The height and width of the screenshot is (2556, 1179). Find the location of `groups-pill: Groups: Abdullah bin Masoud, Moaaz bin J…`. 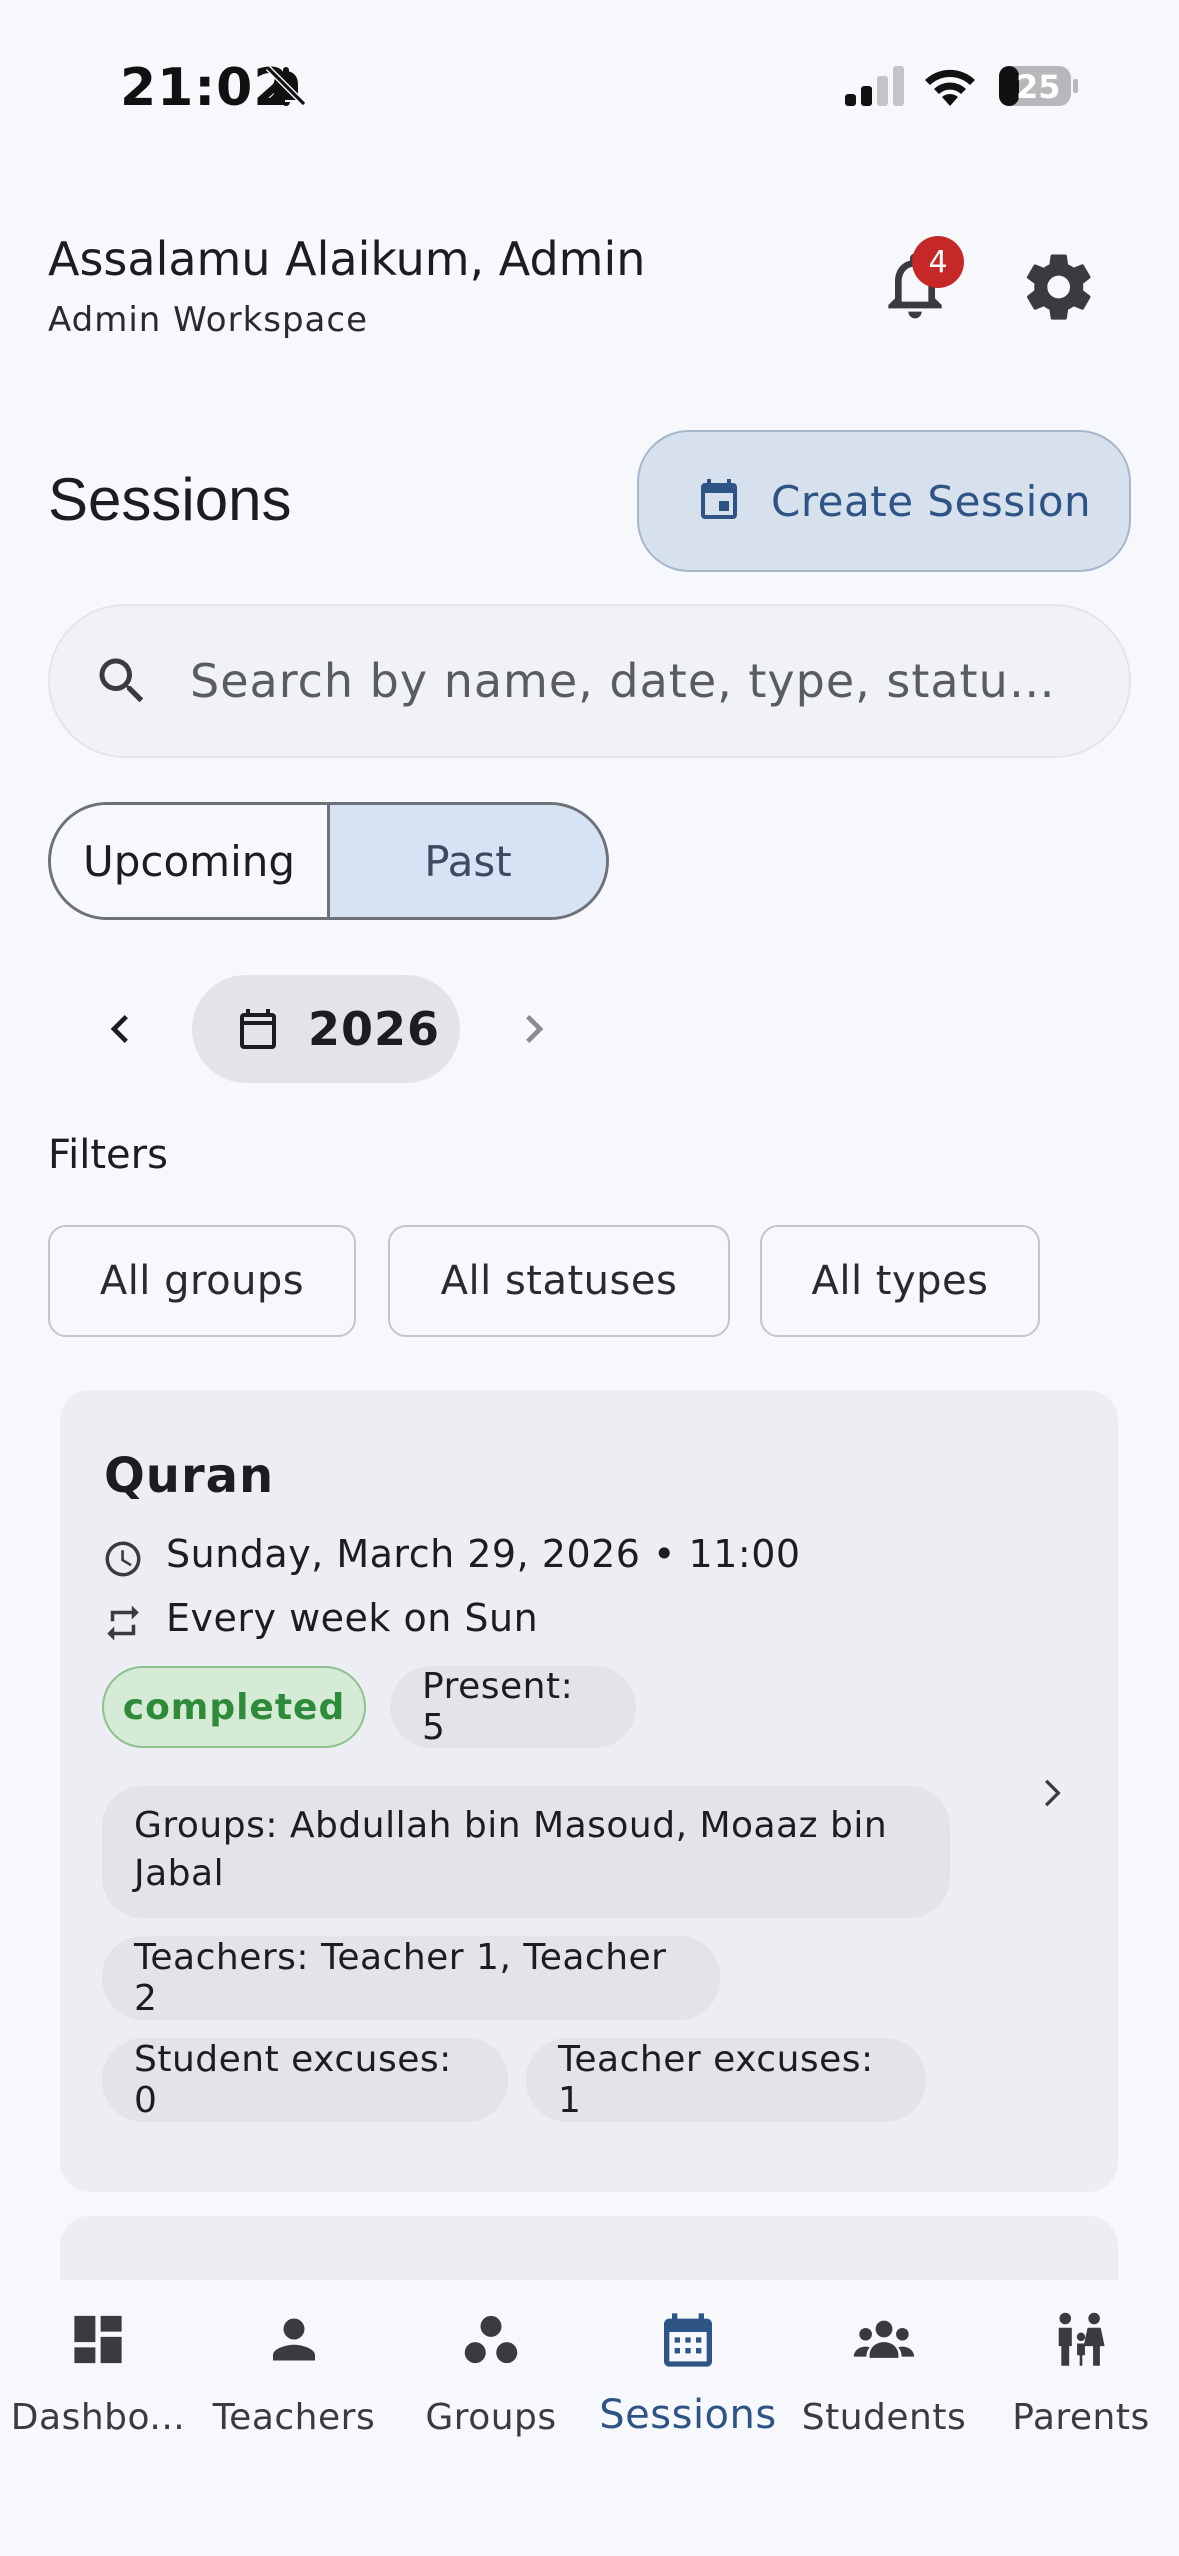

groups-pill: Groups: Abdullah bin Masoud, Moaaz bin J… is located at coordinates (526, 1852).